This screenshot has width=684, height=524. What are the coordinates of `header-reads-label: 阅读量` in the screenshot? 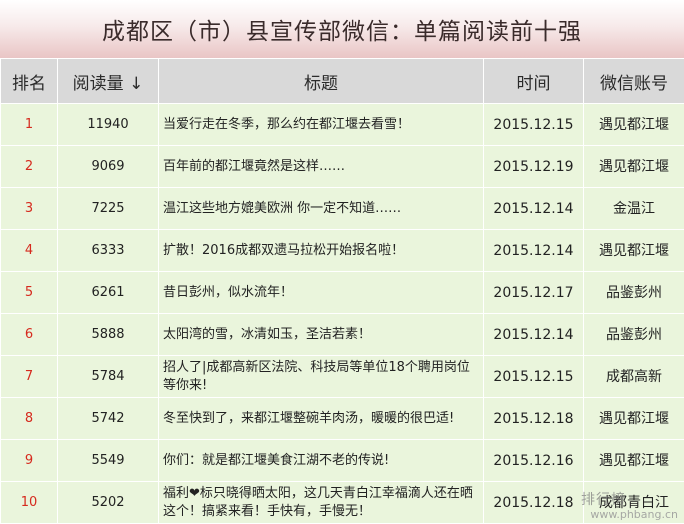 It's located at (98, 84).